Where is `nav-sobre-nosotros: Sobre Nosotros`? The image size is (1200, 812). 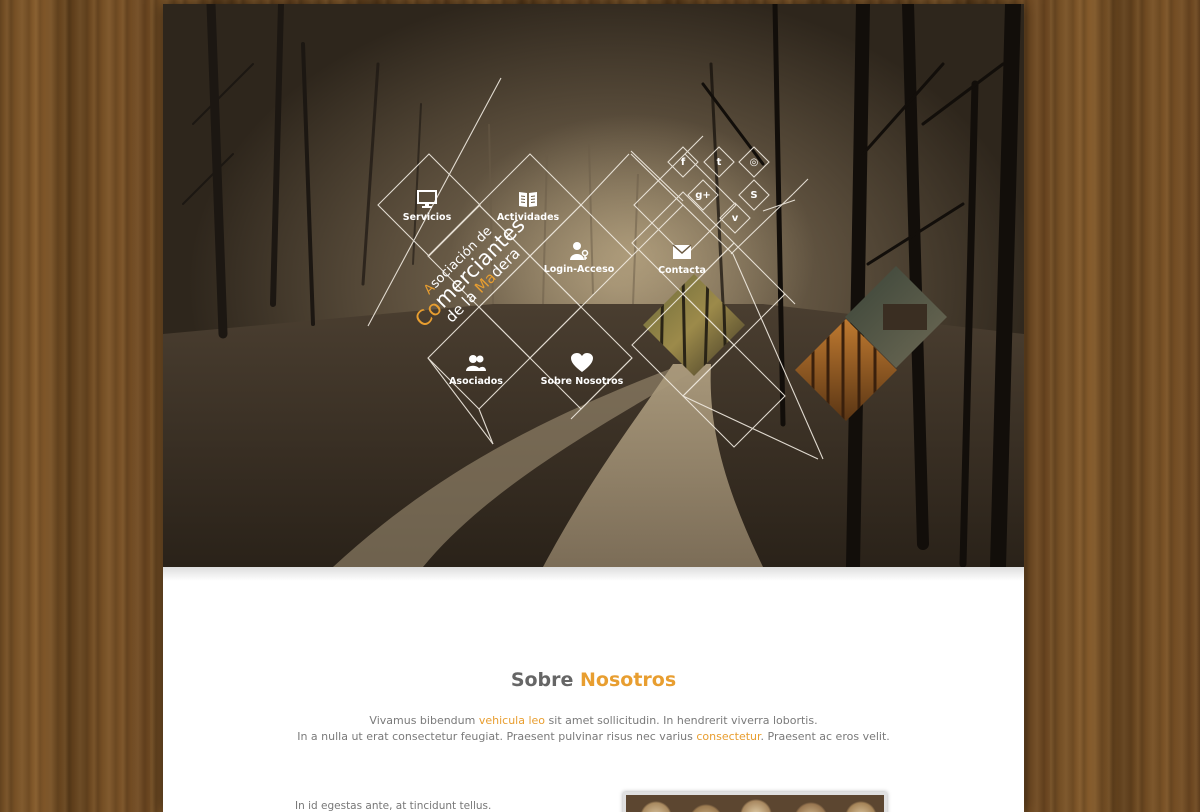
nav-sobre-nosotros: Sobre Nosotros is located at coordinates (582, 372).